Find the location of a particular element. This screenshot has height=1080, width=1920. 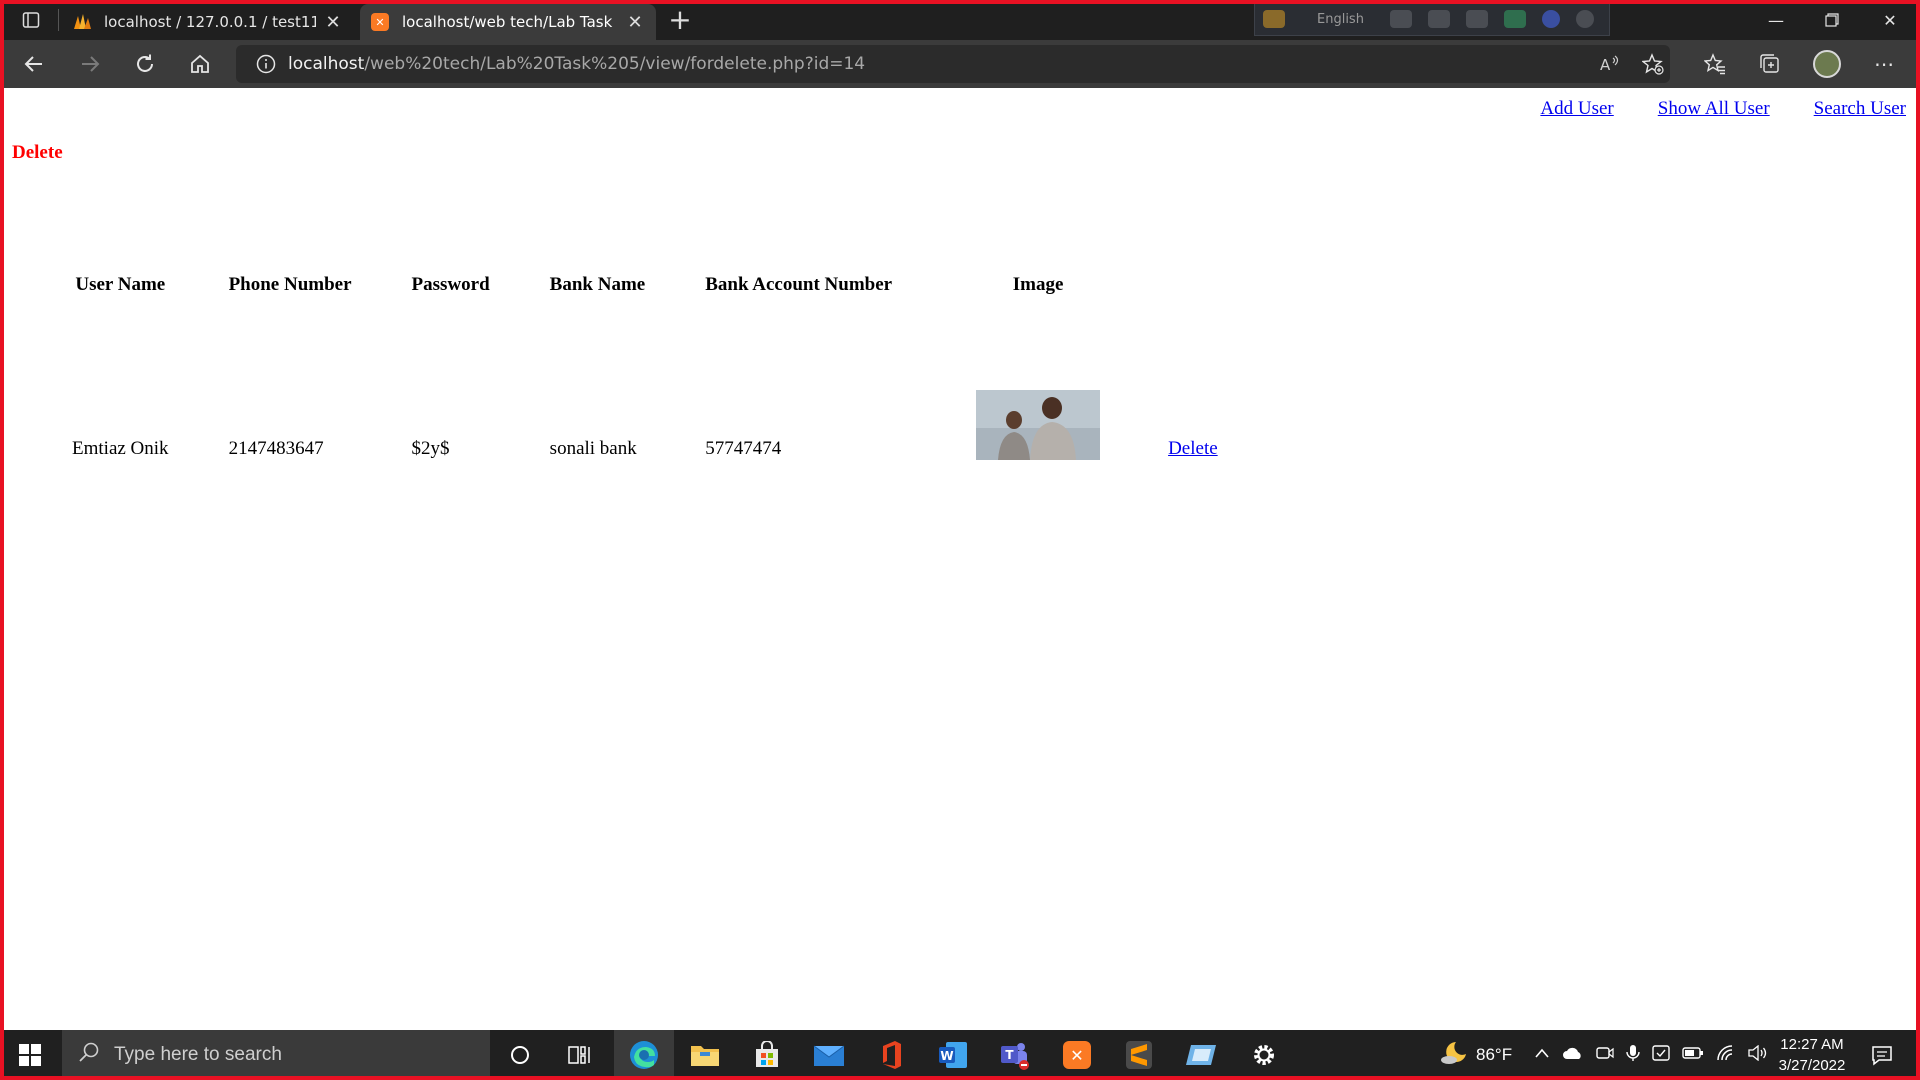

ime-help-icon is located at coordinates (1550, 19).